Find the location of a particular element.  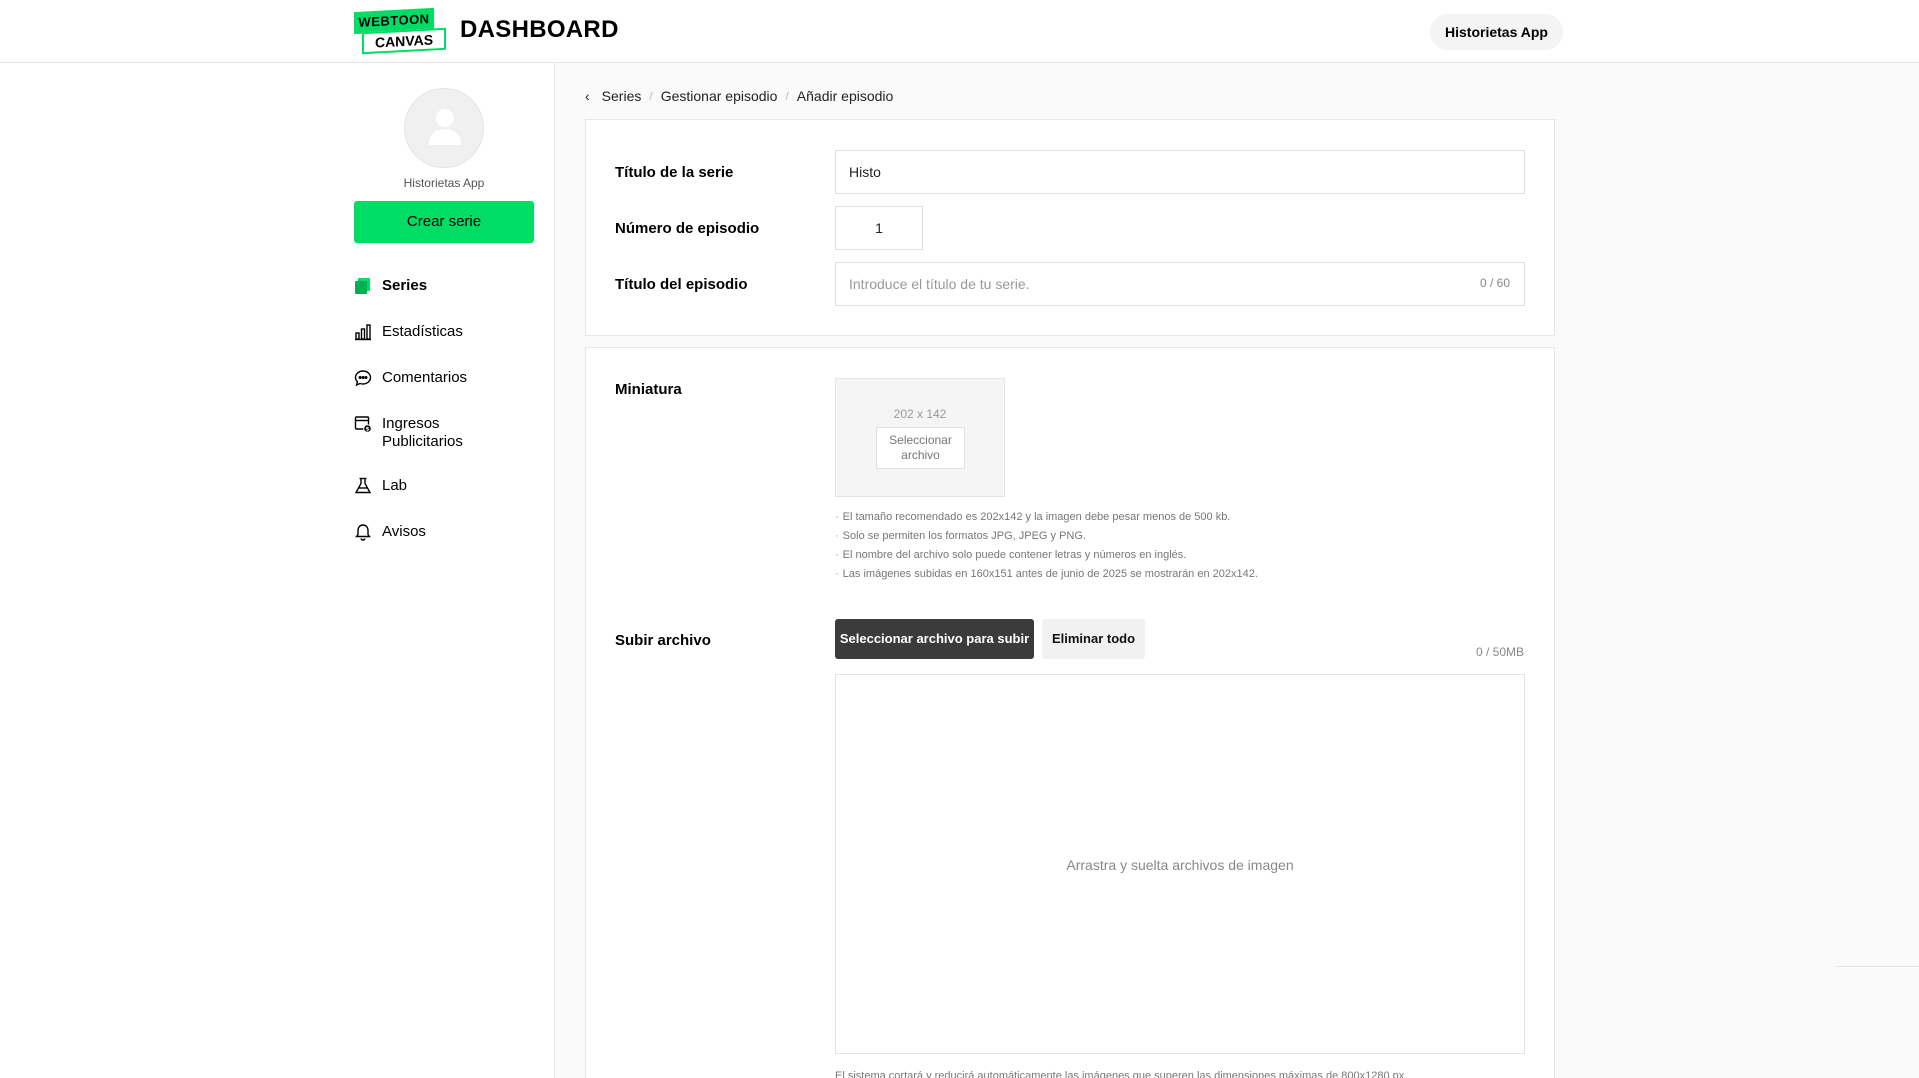

dropzone-hint: Arrastra y suelta archivos de imagen is located at coordinates (1180, 865).